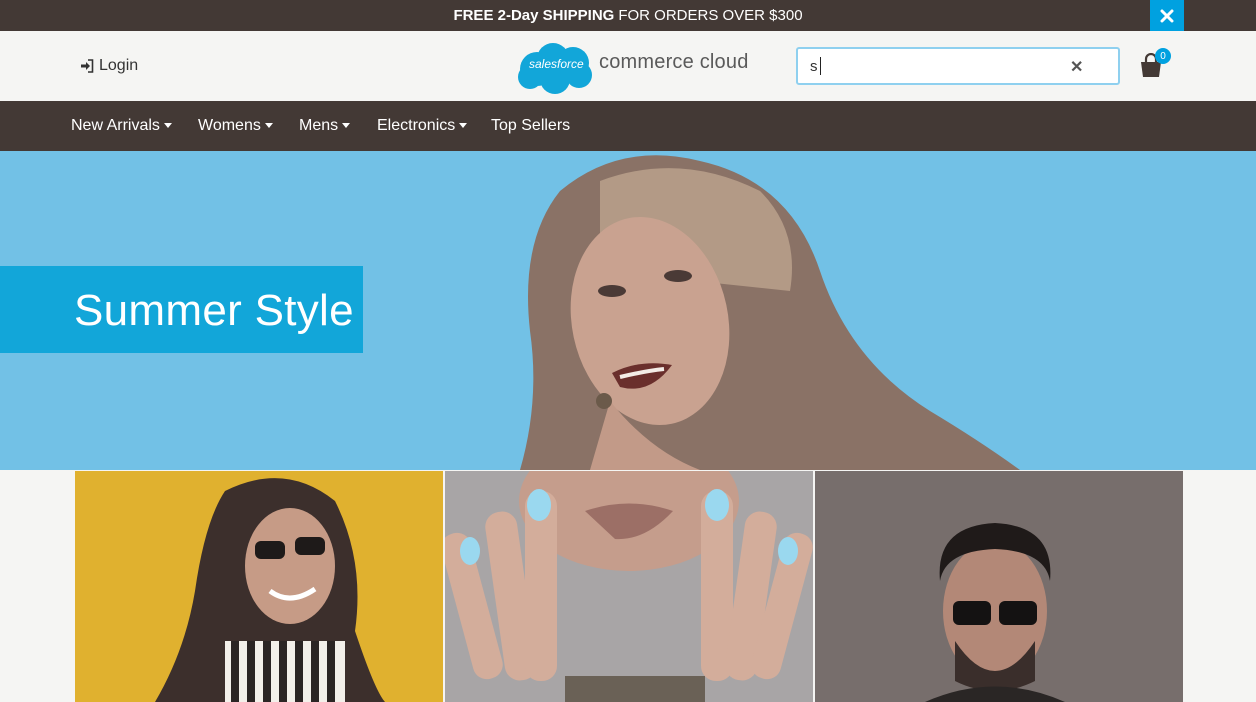  What do you see at coordinates (556, 64) in the screenshot?
I see `logo-salesforce-text: salesforce` at bounding box center [556, 64].